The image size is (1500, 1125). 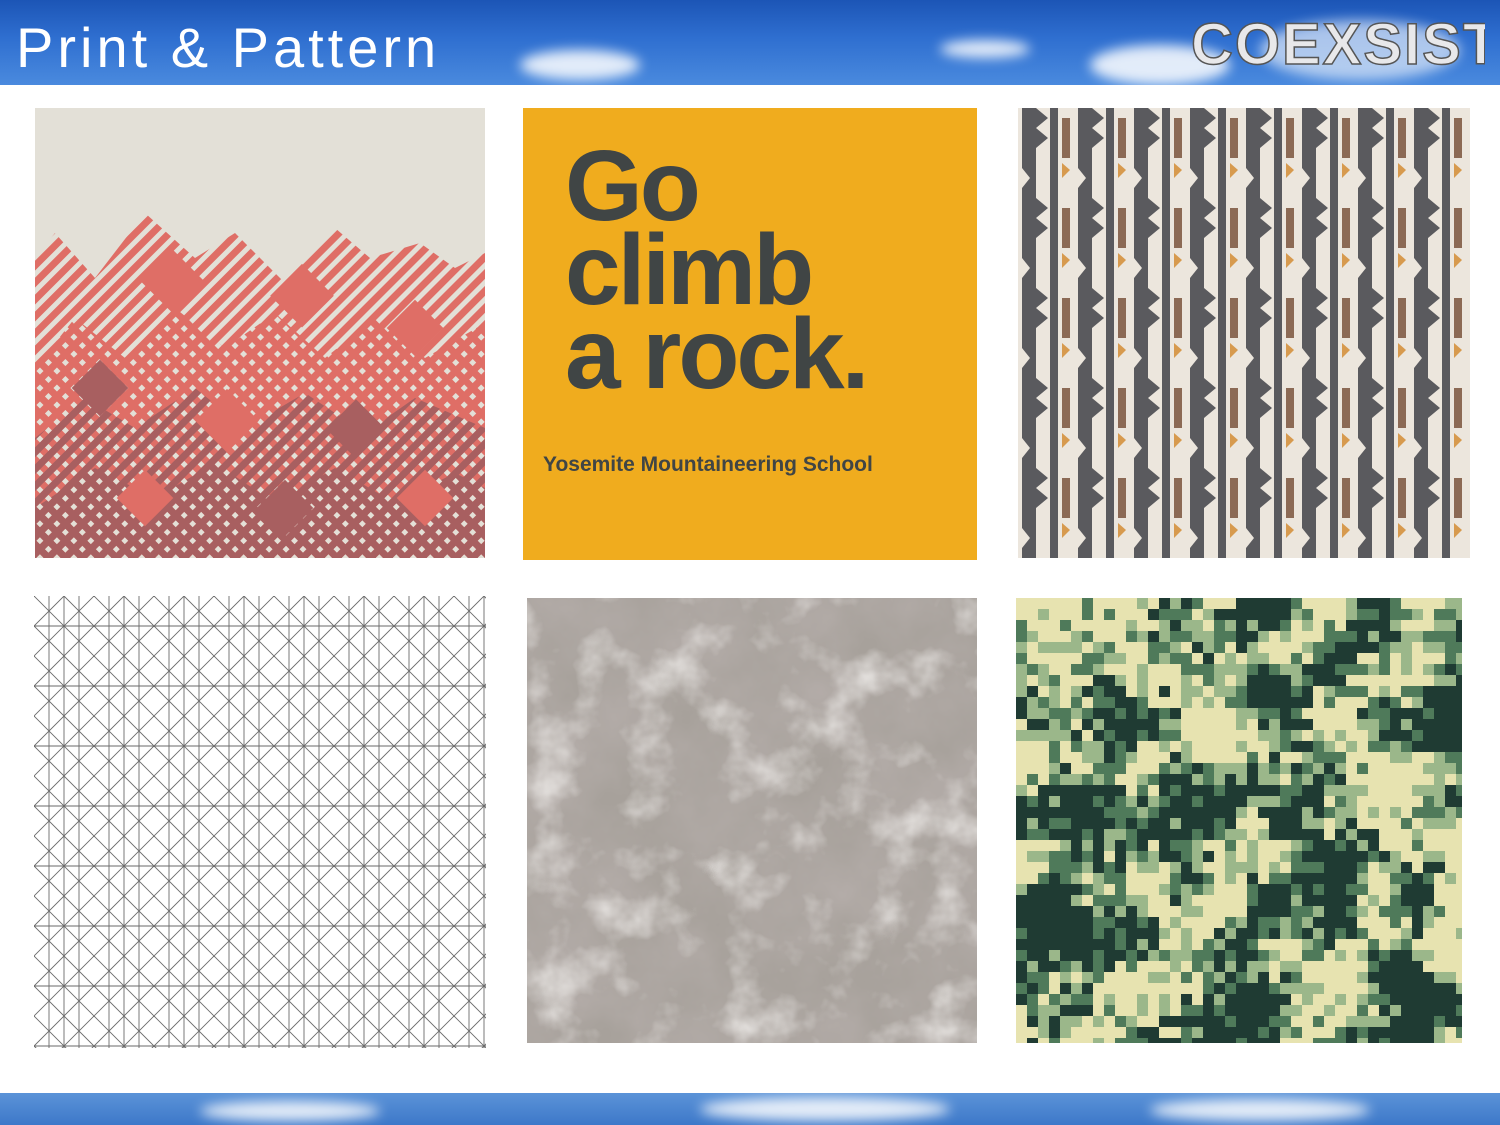 What do you see at coordinates (717, 270) in the screenshot?
I see `shirt-headline: Go climb a rock.` at bounding box center [717, 270].